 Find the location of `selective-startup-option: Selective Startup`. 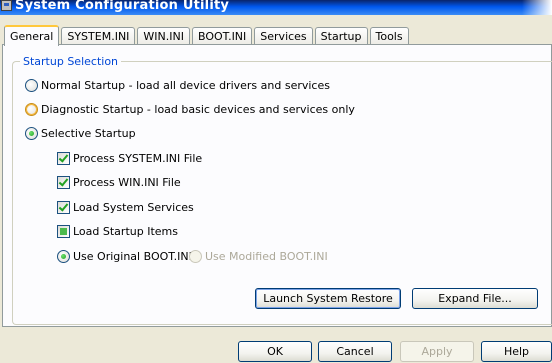

selective-startup-option: Selective Startup is located at coordinates (80, 133).